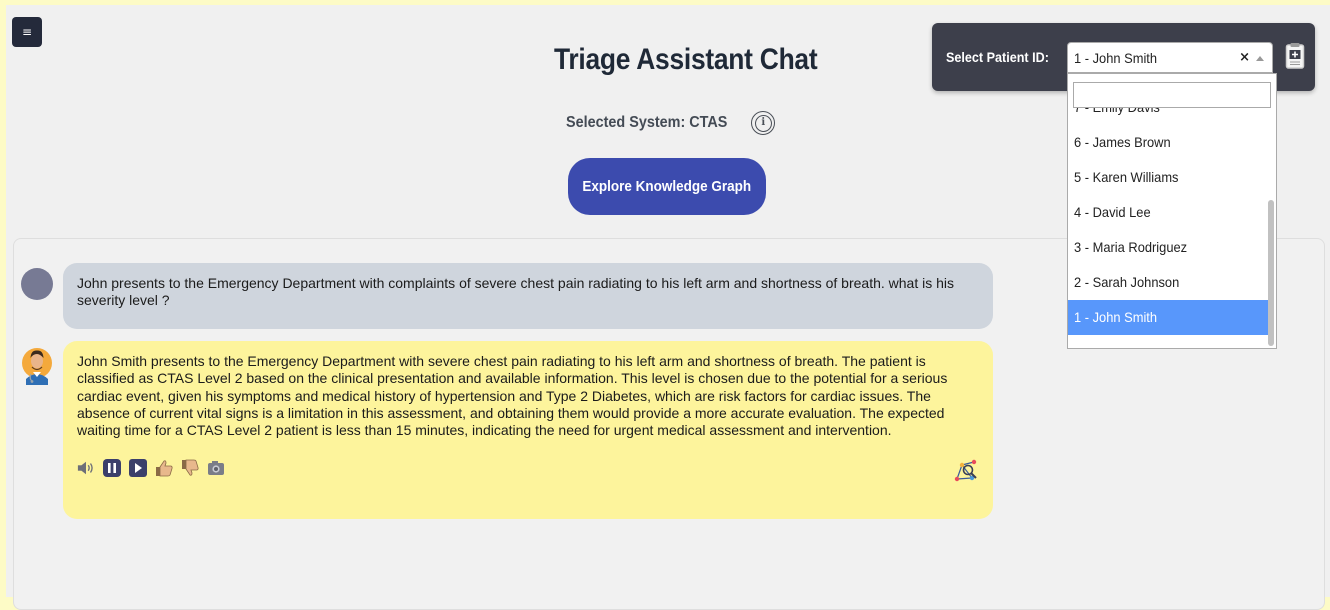 The height and width of the screenshot is (610, 1330). What do you see at coordinates (1112, 212) in the screenshot?
I see `patient-option-label: 4 - David Lee` at bounding box center [1112, 212].